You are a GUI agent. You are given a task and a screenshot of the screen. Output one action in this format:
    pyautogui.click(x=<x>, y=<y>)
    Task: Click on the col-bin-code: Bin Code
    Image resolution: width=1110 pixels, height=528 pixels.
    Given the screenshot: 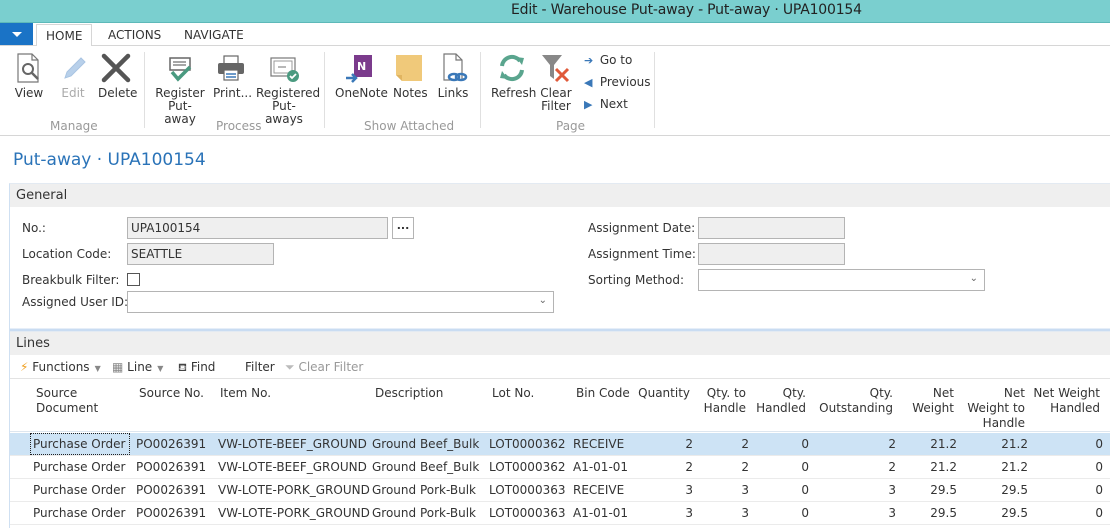 What is the action you would take?
    pyautogui.click(x=603, y=393)
    